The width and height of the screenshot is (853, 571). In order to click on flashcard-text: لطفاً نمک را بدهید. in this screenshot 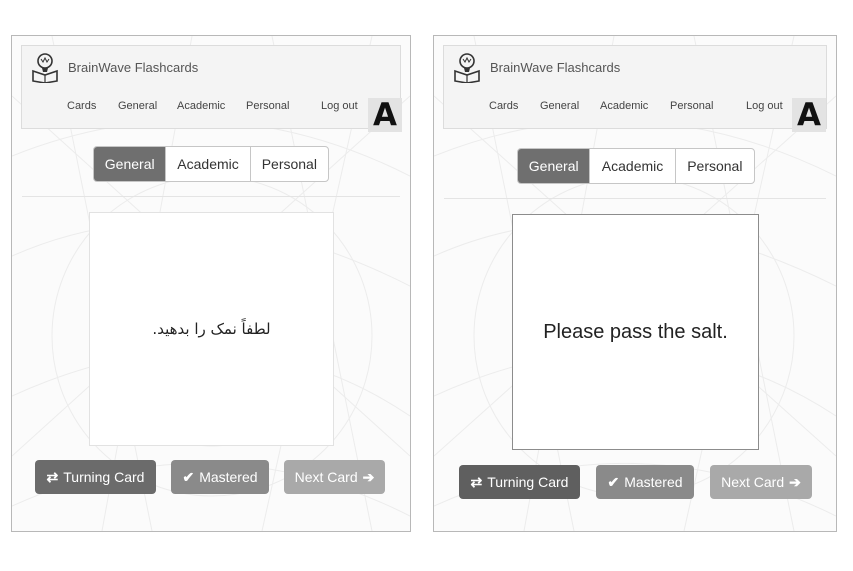, I will do `click(211, 329)`.